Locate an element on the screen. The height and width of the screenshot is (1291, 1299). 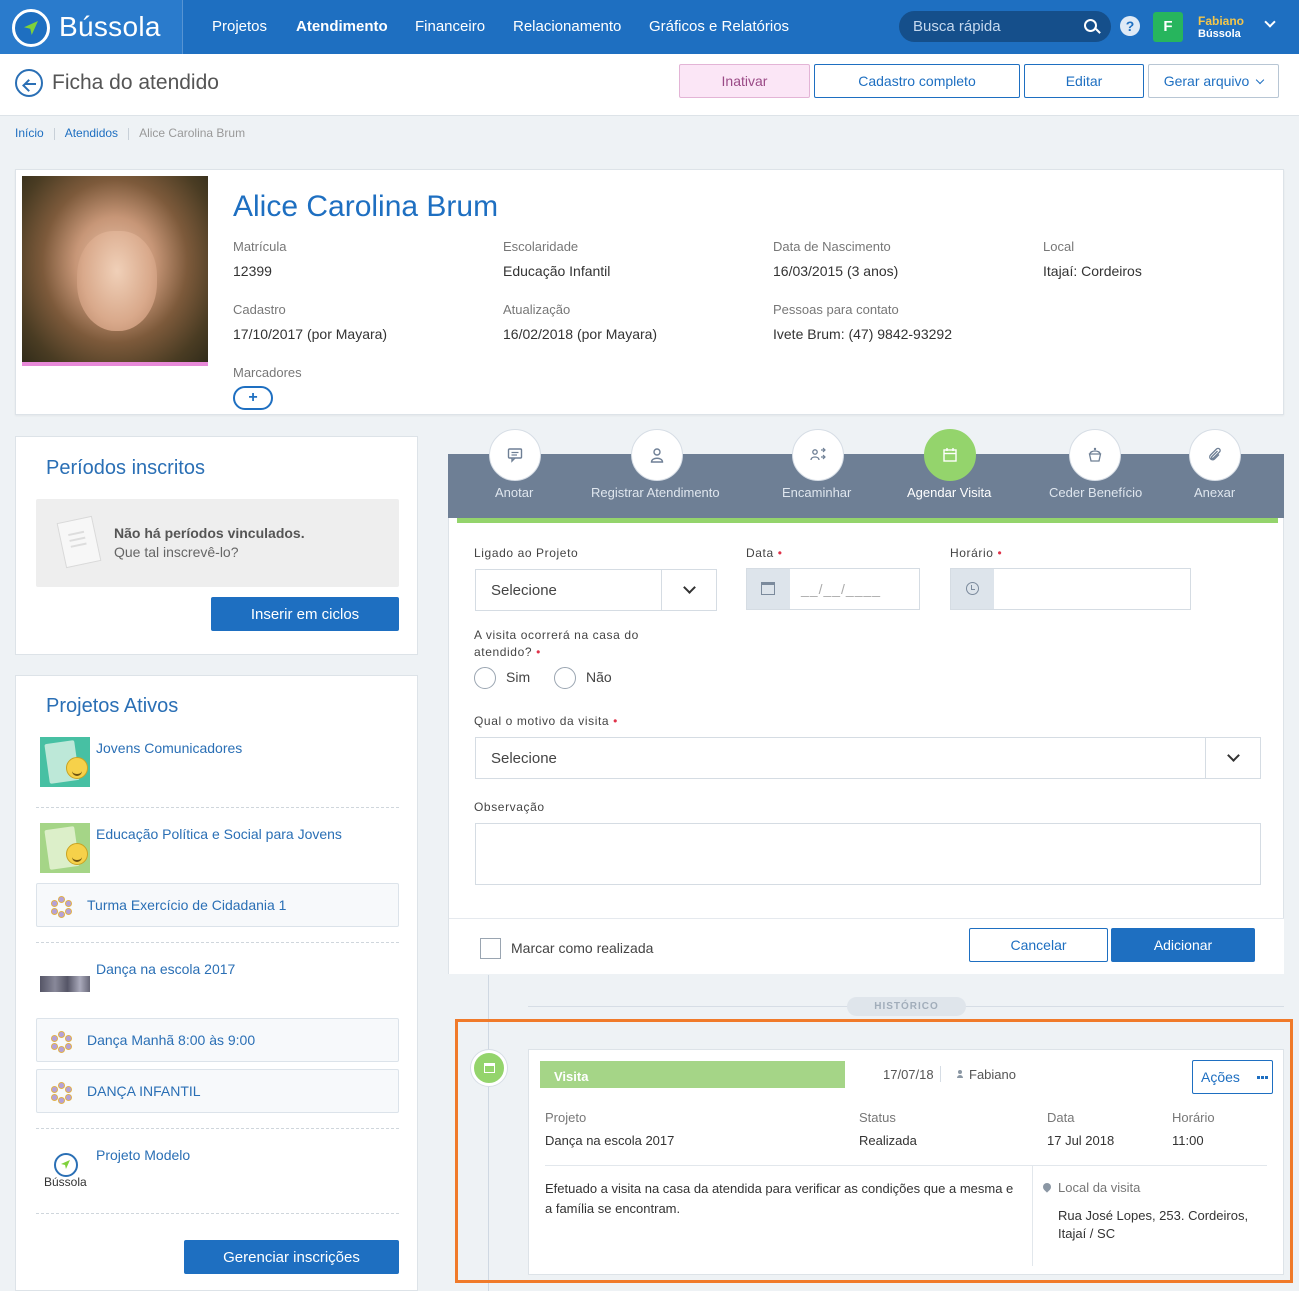
radio-sim is located at coordinates (485, 678).